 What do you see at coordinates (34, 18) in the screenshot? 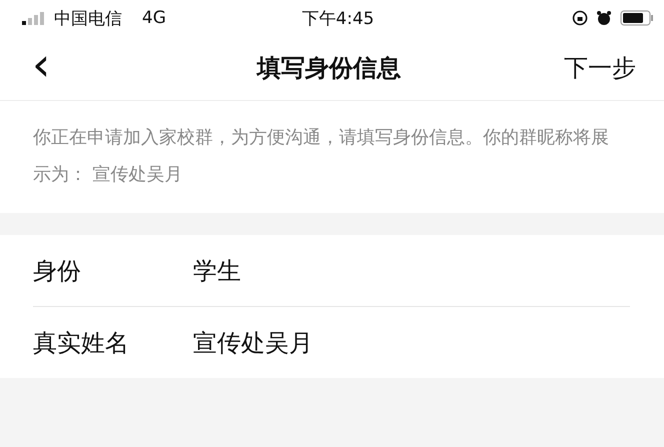
I see `signal-icon` at bounding box center [34, 18].